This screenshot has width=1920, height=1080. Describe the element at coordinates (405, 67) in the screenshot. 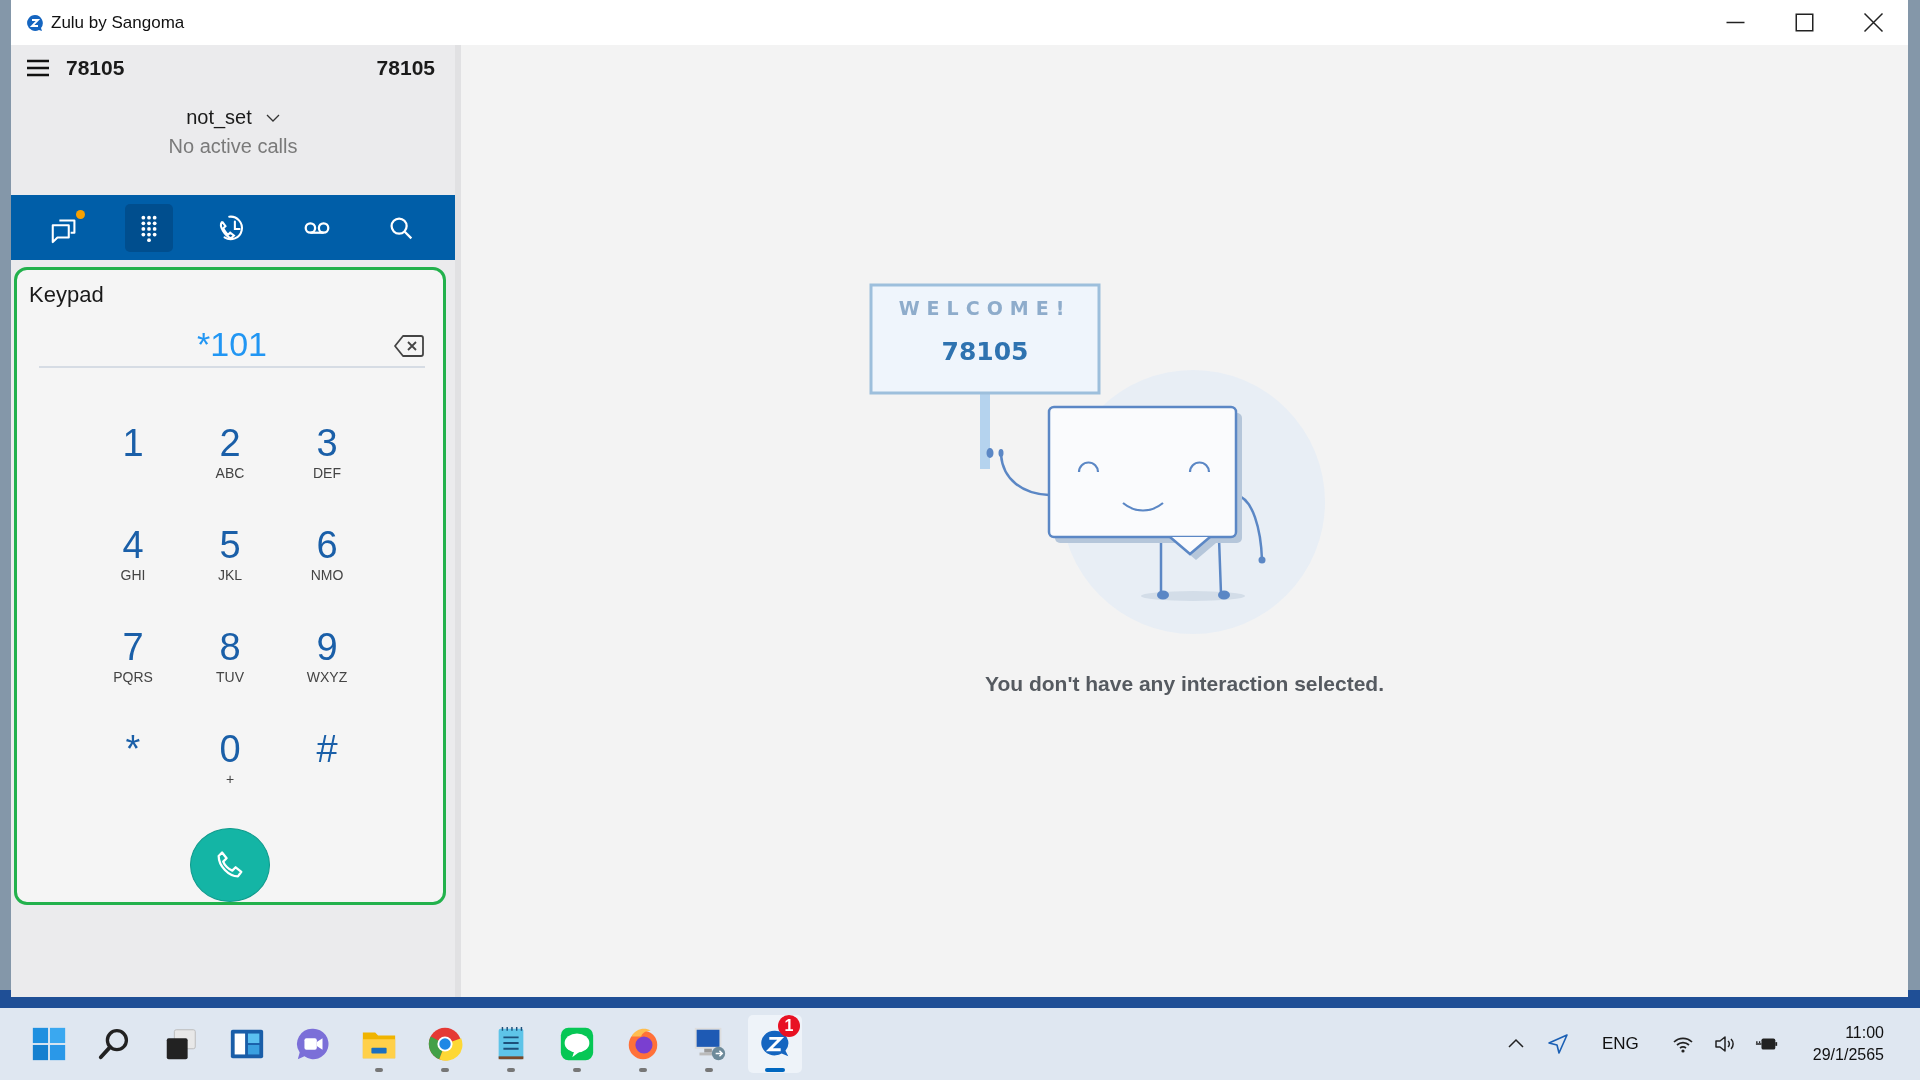

I see `phone-number: 78105` at that location.